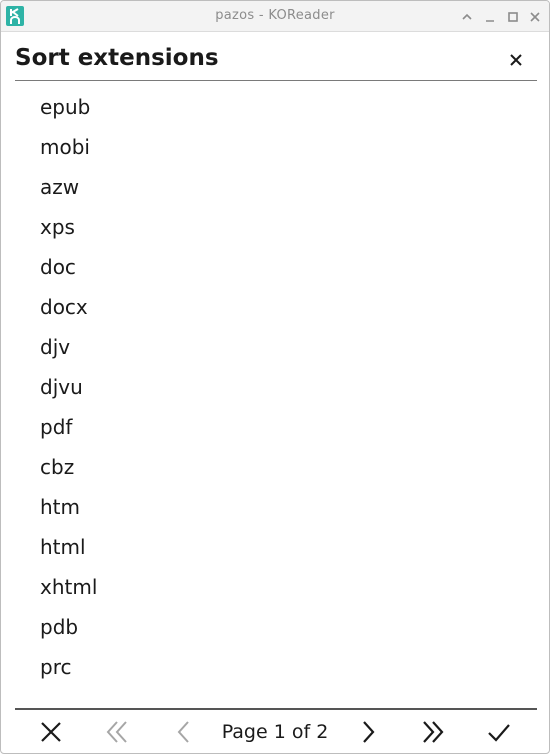 The height and width of the screenshot is (754, 550). What do you see at coordinates (275, 16) in the screenshot?
I see `window-titlebar: pazos - KOReader` at bounding box center [275, 16].